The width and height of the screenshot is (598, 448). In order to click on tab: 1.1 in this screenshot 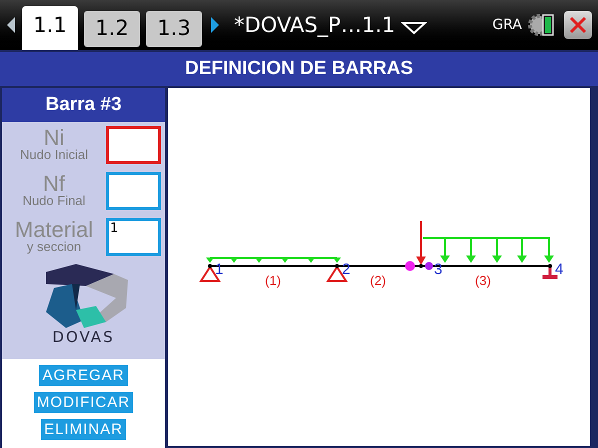, I will do `click(50, 28)`.